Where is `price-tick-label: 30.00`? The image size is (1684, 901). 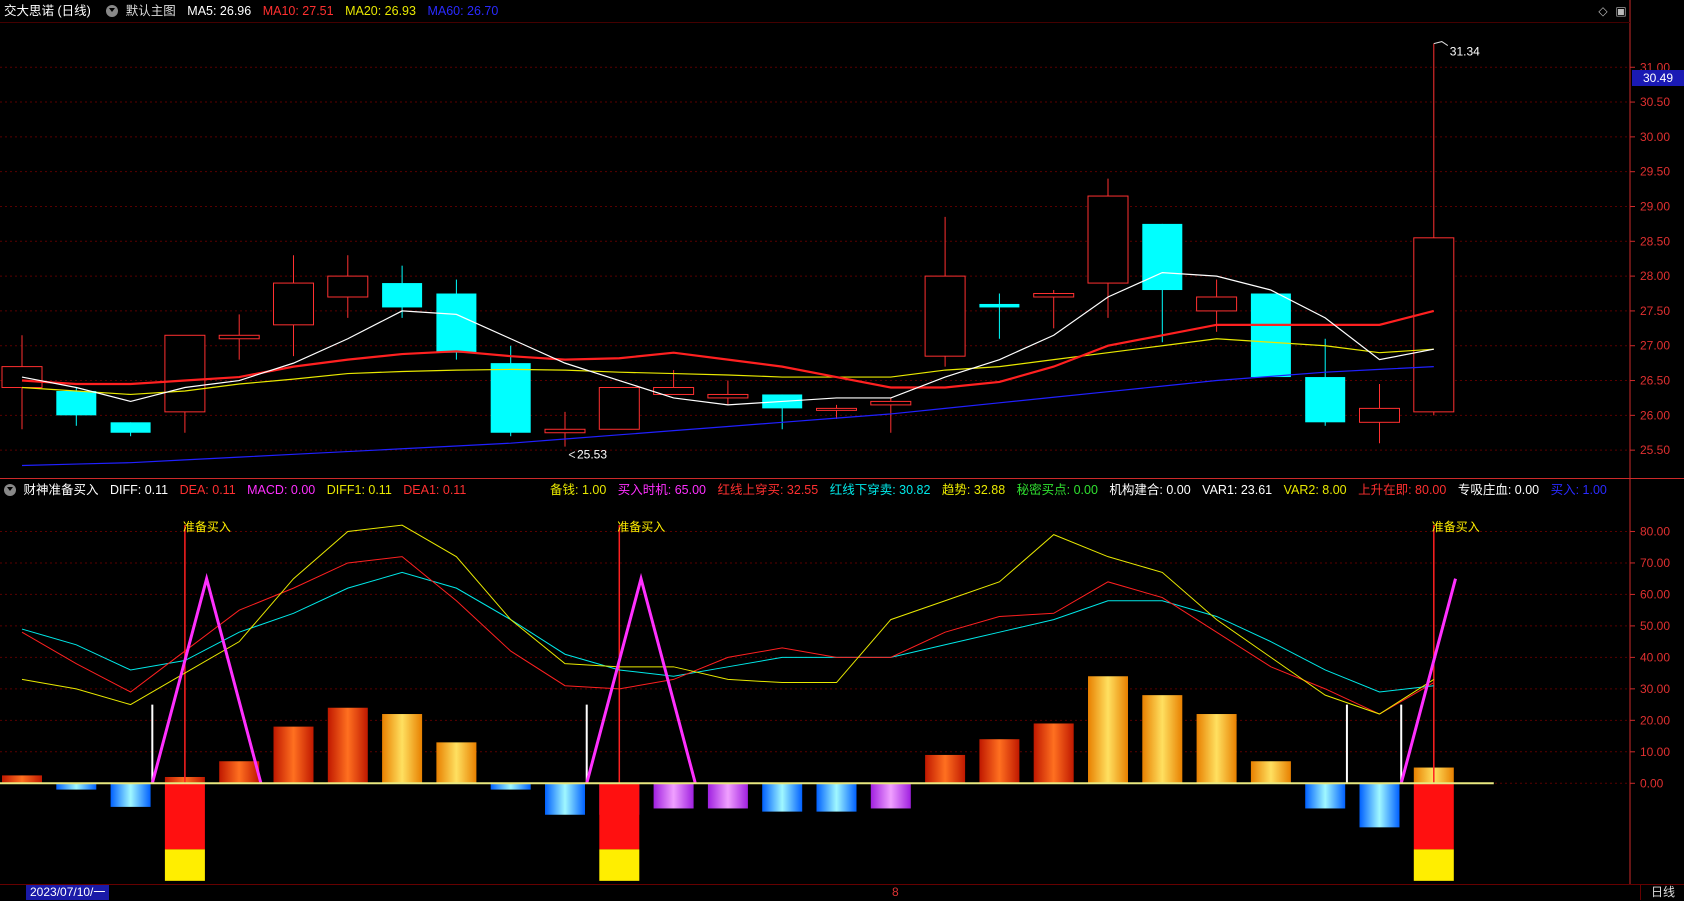 price-tick-label: 30.00 is located at coordinates (1655, 137).